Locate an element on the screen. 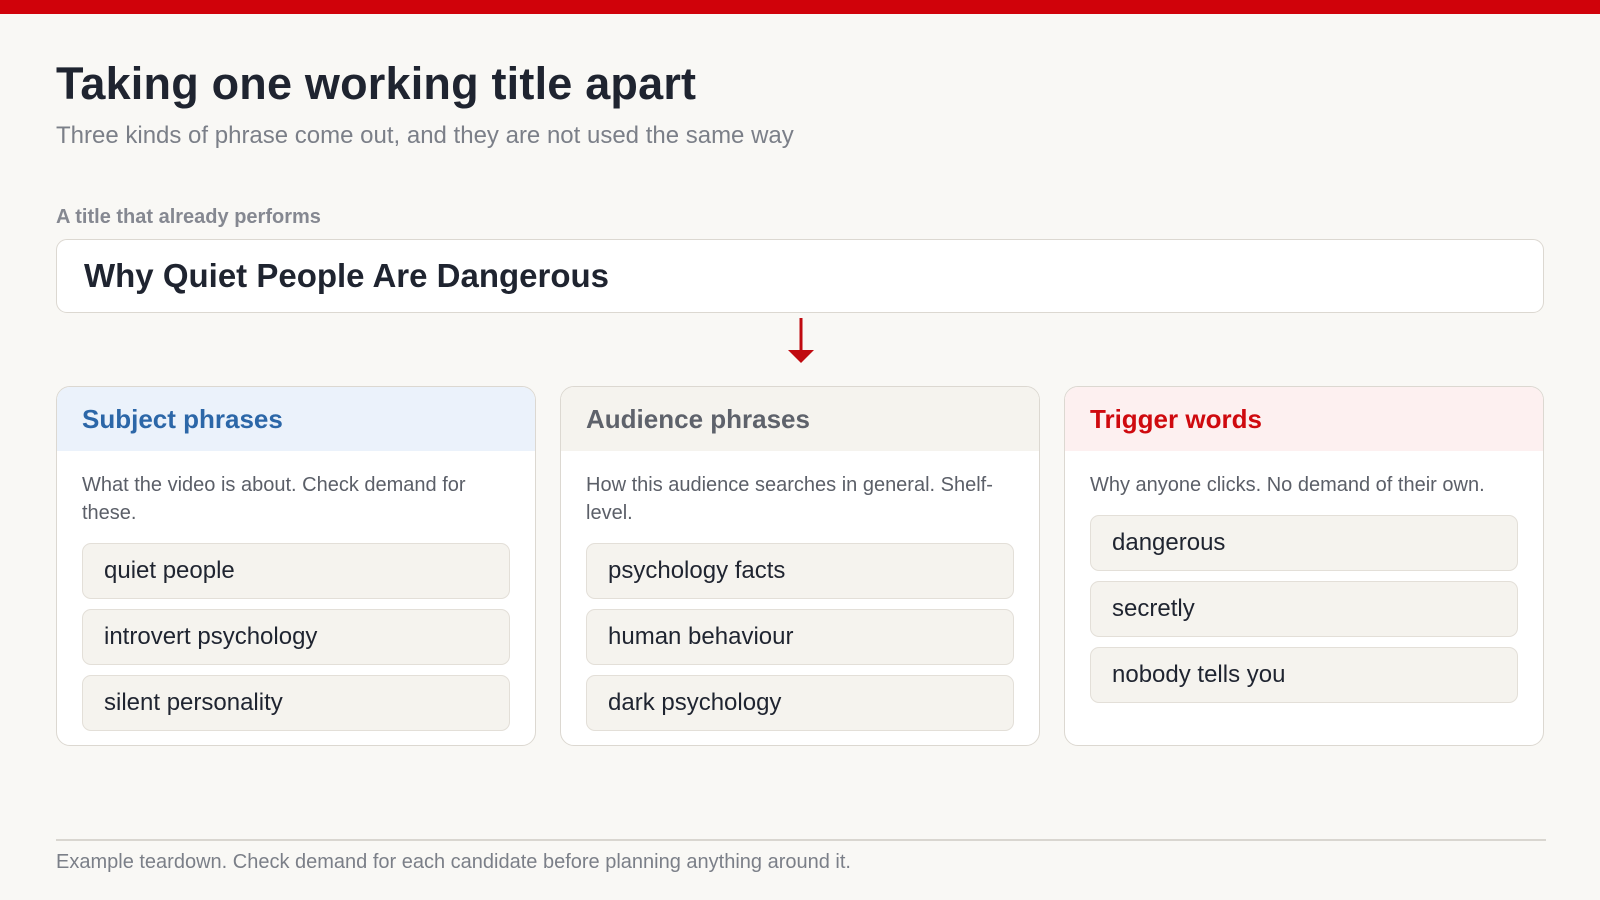 This screenshot has height=900, width=1600. phrase-chip: human behaviour is located at coordinates (800, 637).